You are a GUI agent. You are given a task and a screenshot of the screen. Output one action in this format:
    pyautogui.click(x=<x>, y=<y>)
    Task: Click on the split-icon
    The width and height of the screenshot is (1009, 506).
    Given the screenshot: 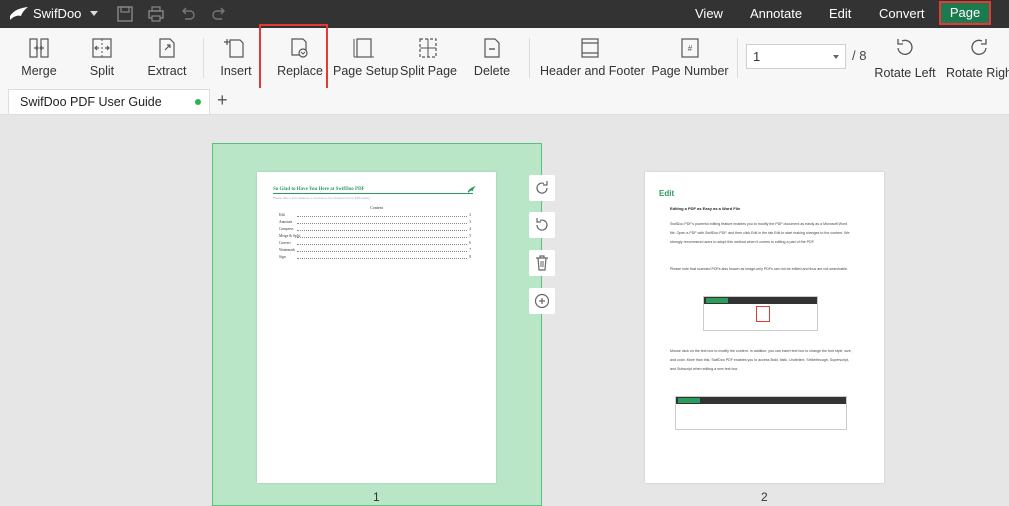 What is the action you would take?
    pyautogui.click(x=102, y=48)
    